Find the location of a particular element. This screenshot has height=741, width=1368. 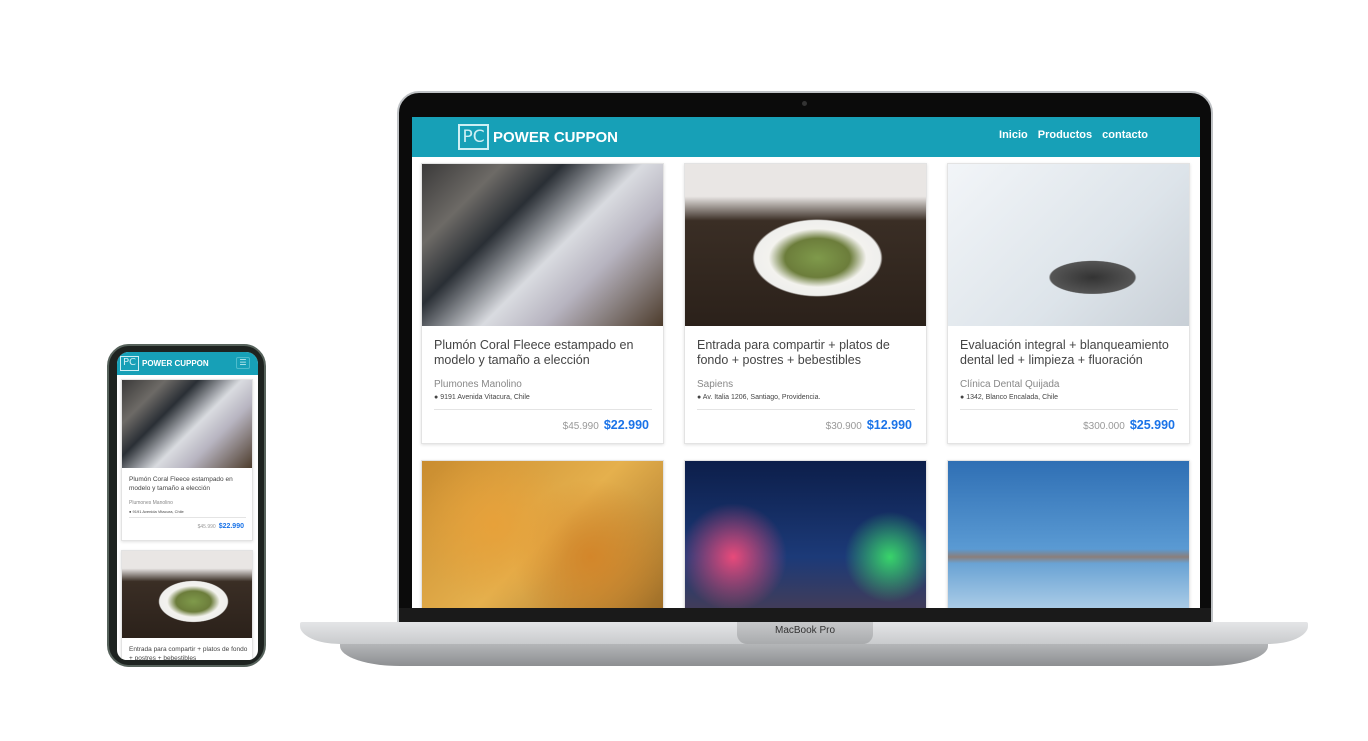

business-name: Clínica Dental Quijada is located at coordinates (1010, 384).